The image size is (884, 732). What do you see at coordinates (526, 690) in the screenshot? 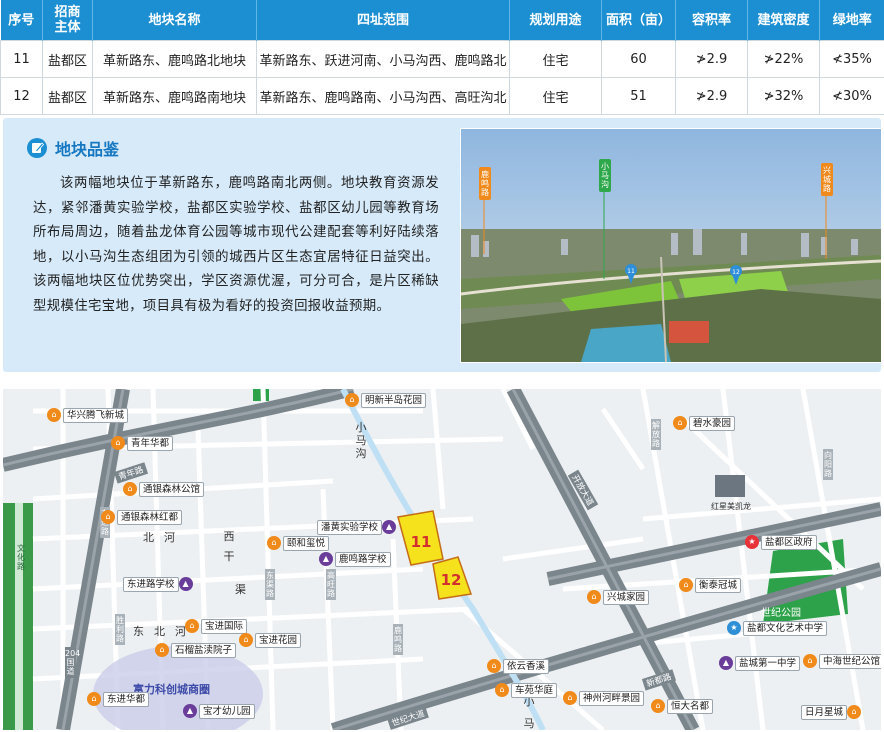
I see `poi-cheyuan: ⌂ 车苑华庭` at bounding box center [526, 690].